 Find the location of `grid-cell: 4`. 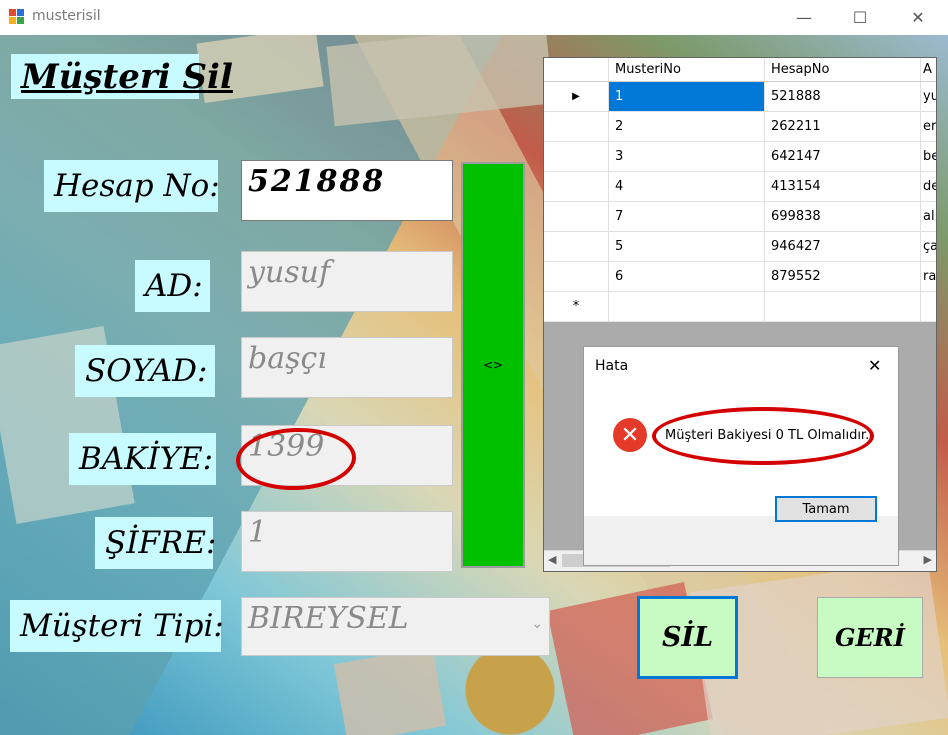

grid-cell: 4 is located at coordinates (687, 186).